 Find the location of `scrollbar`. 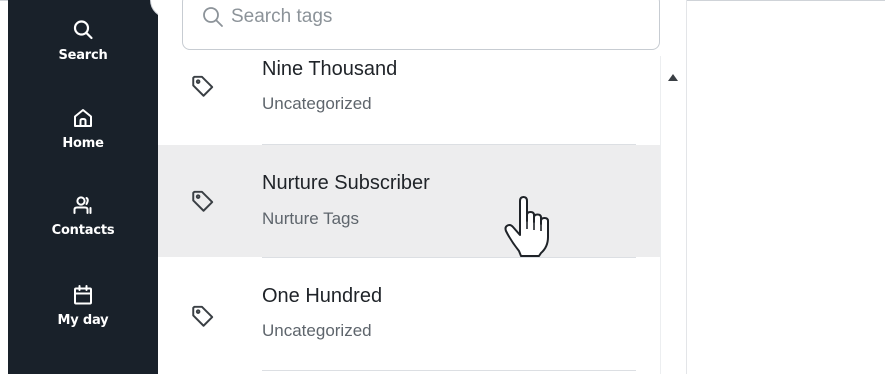

scrollbar is located at coordinates (673, 215).